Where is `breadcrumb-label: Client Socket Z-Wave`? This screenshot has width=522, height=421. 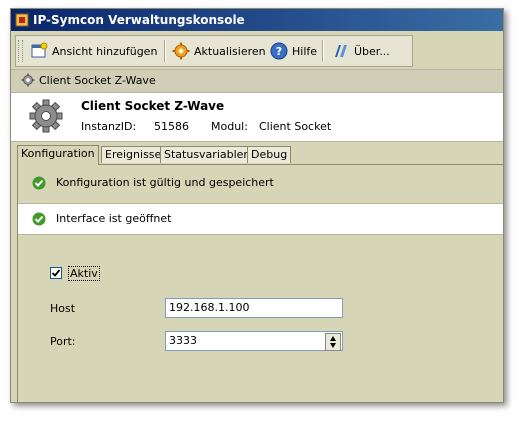 breadcrumb-label: Client Socket Z-Wave is located at coordinates (97, 80).